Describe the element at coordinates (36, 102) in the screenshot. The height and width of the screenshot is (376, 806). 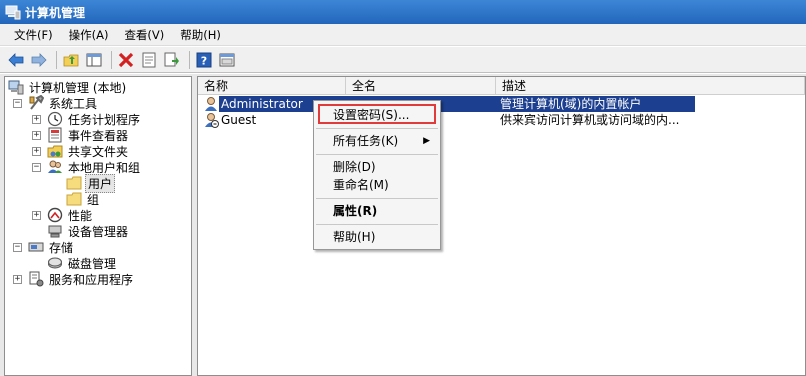
I see `tools-icon` at that location.